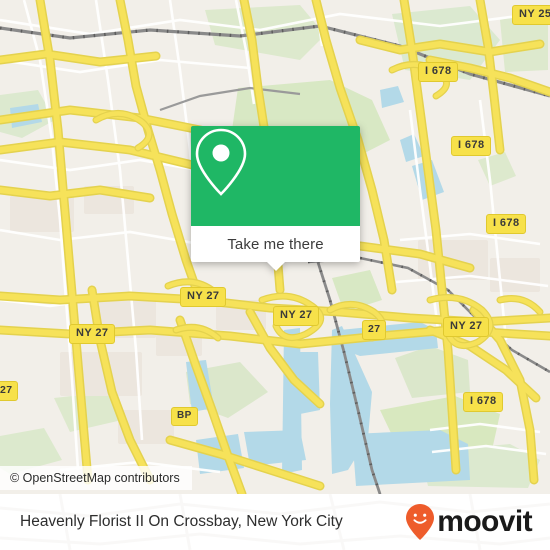 This screenshot has height=550, width=550. What do you see at coordinates (203, 297) in the screenshot?
I see `shield-ny-27-1: NY 27` at bounding box center [203, 297].